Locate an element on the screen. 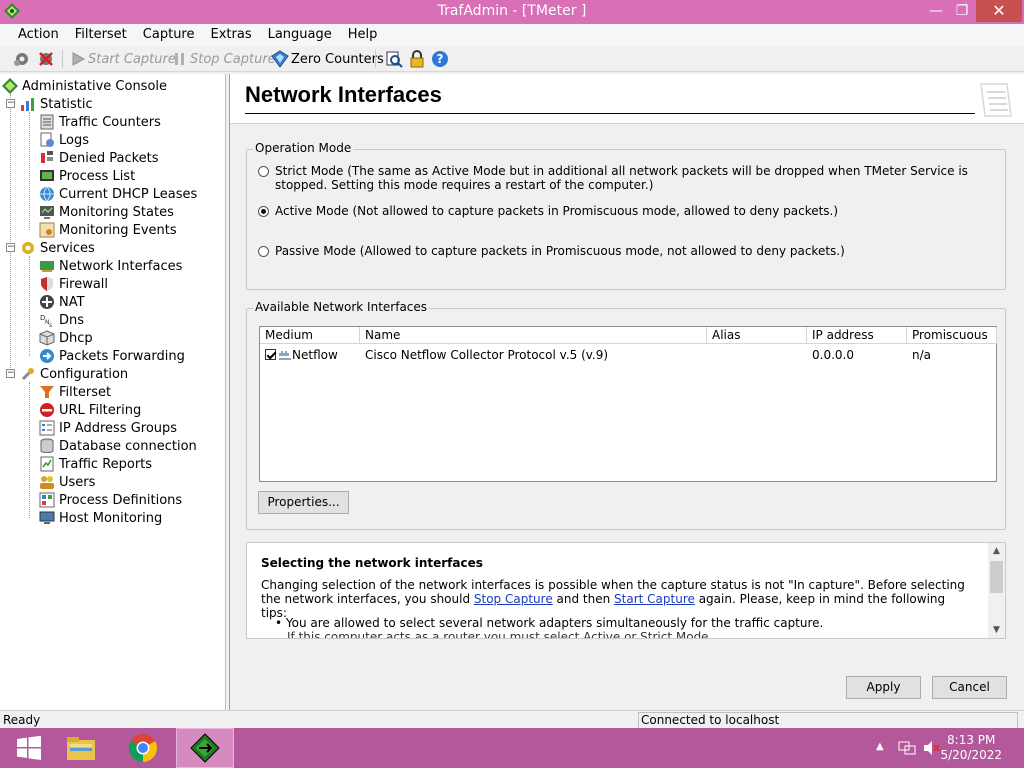  title-bar: TrafAdmin - [TMeter ] — ❐ ✕ is located at coordinates (512, 12).